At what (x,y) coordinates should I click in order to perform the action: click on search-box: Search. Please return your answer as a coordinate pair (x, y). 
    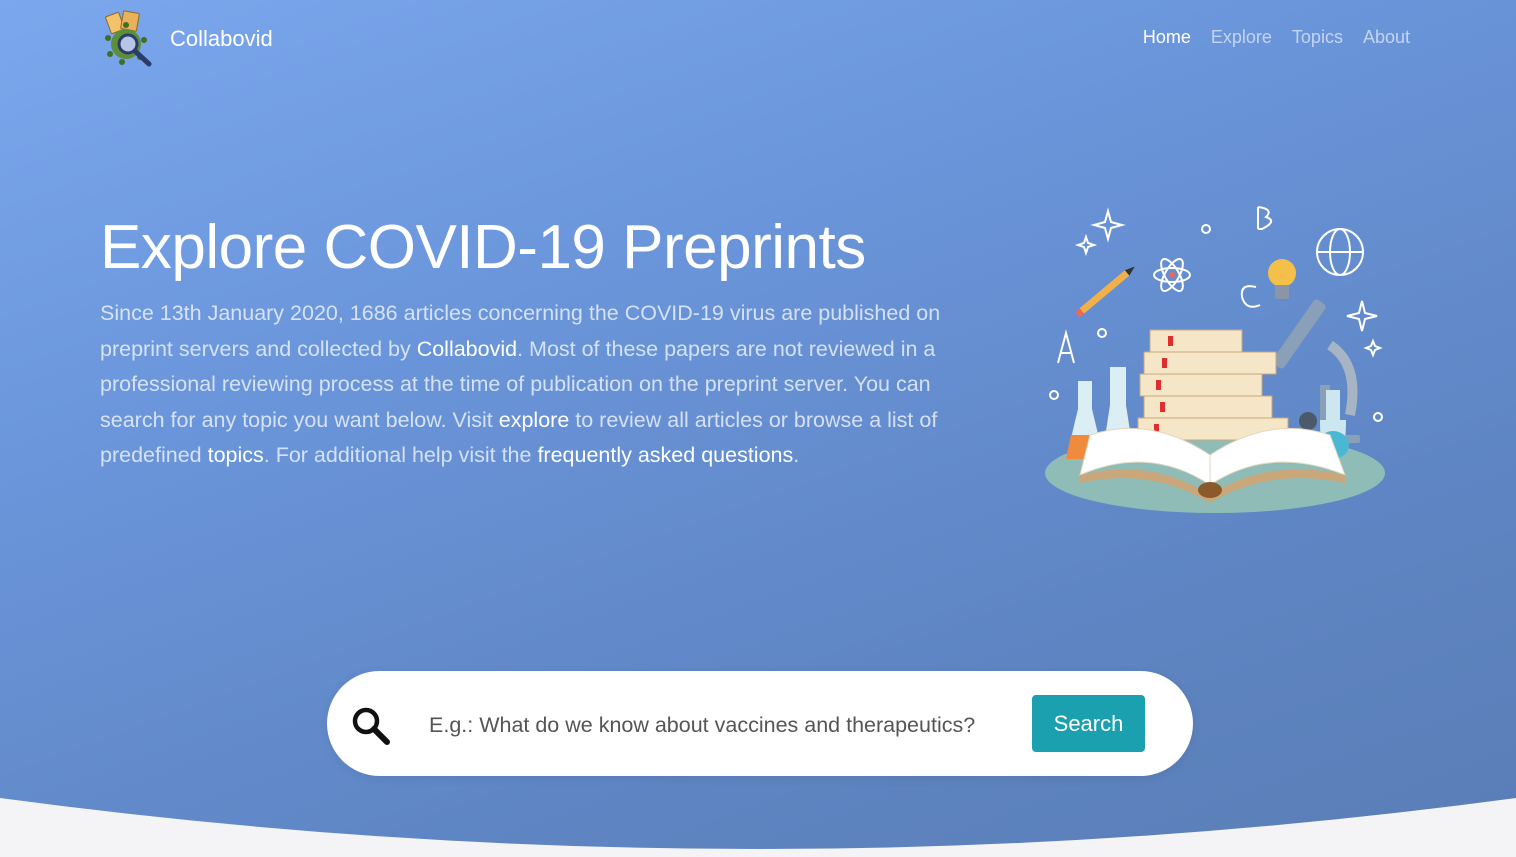
    Looking at the image, I should click on (760, 723).